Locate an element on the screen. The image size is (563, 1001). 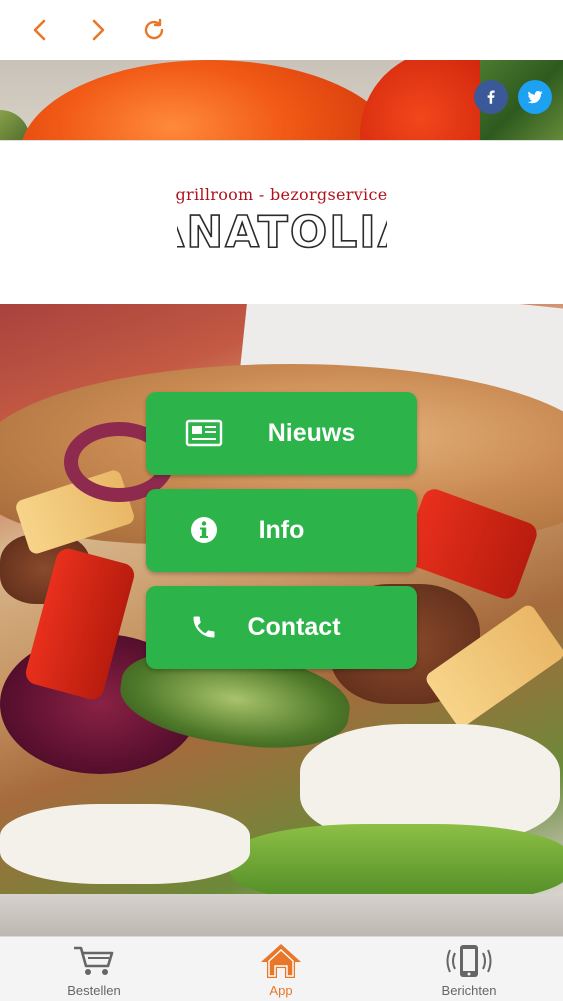
bottom-tab-bar: Bestellen App Berichten is located at coordinates (281, 968).